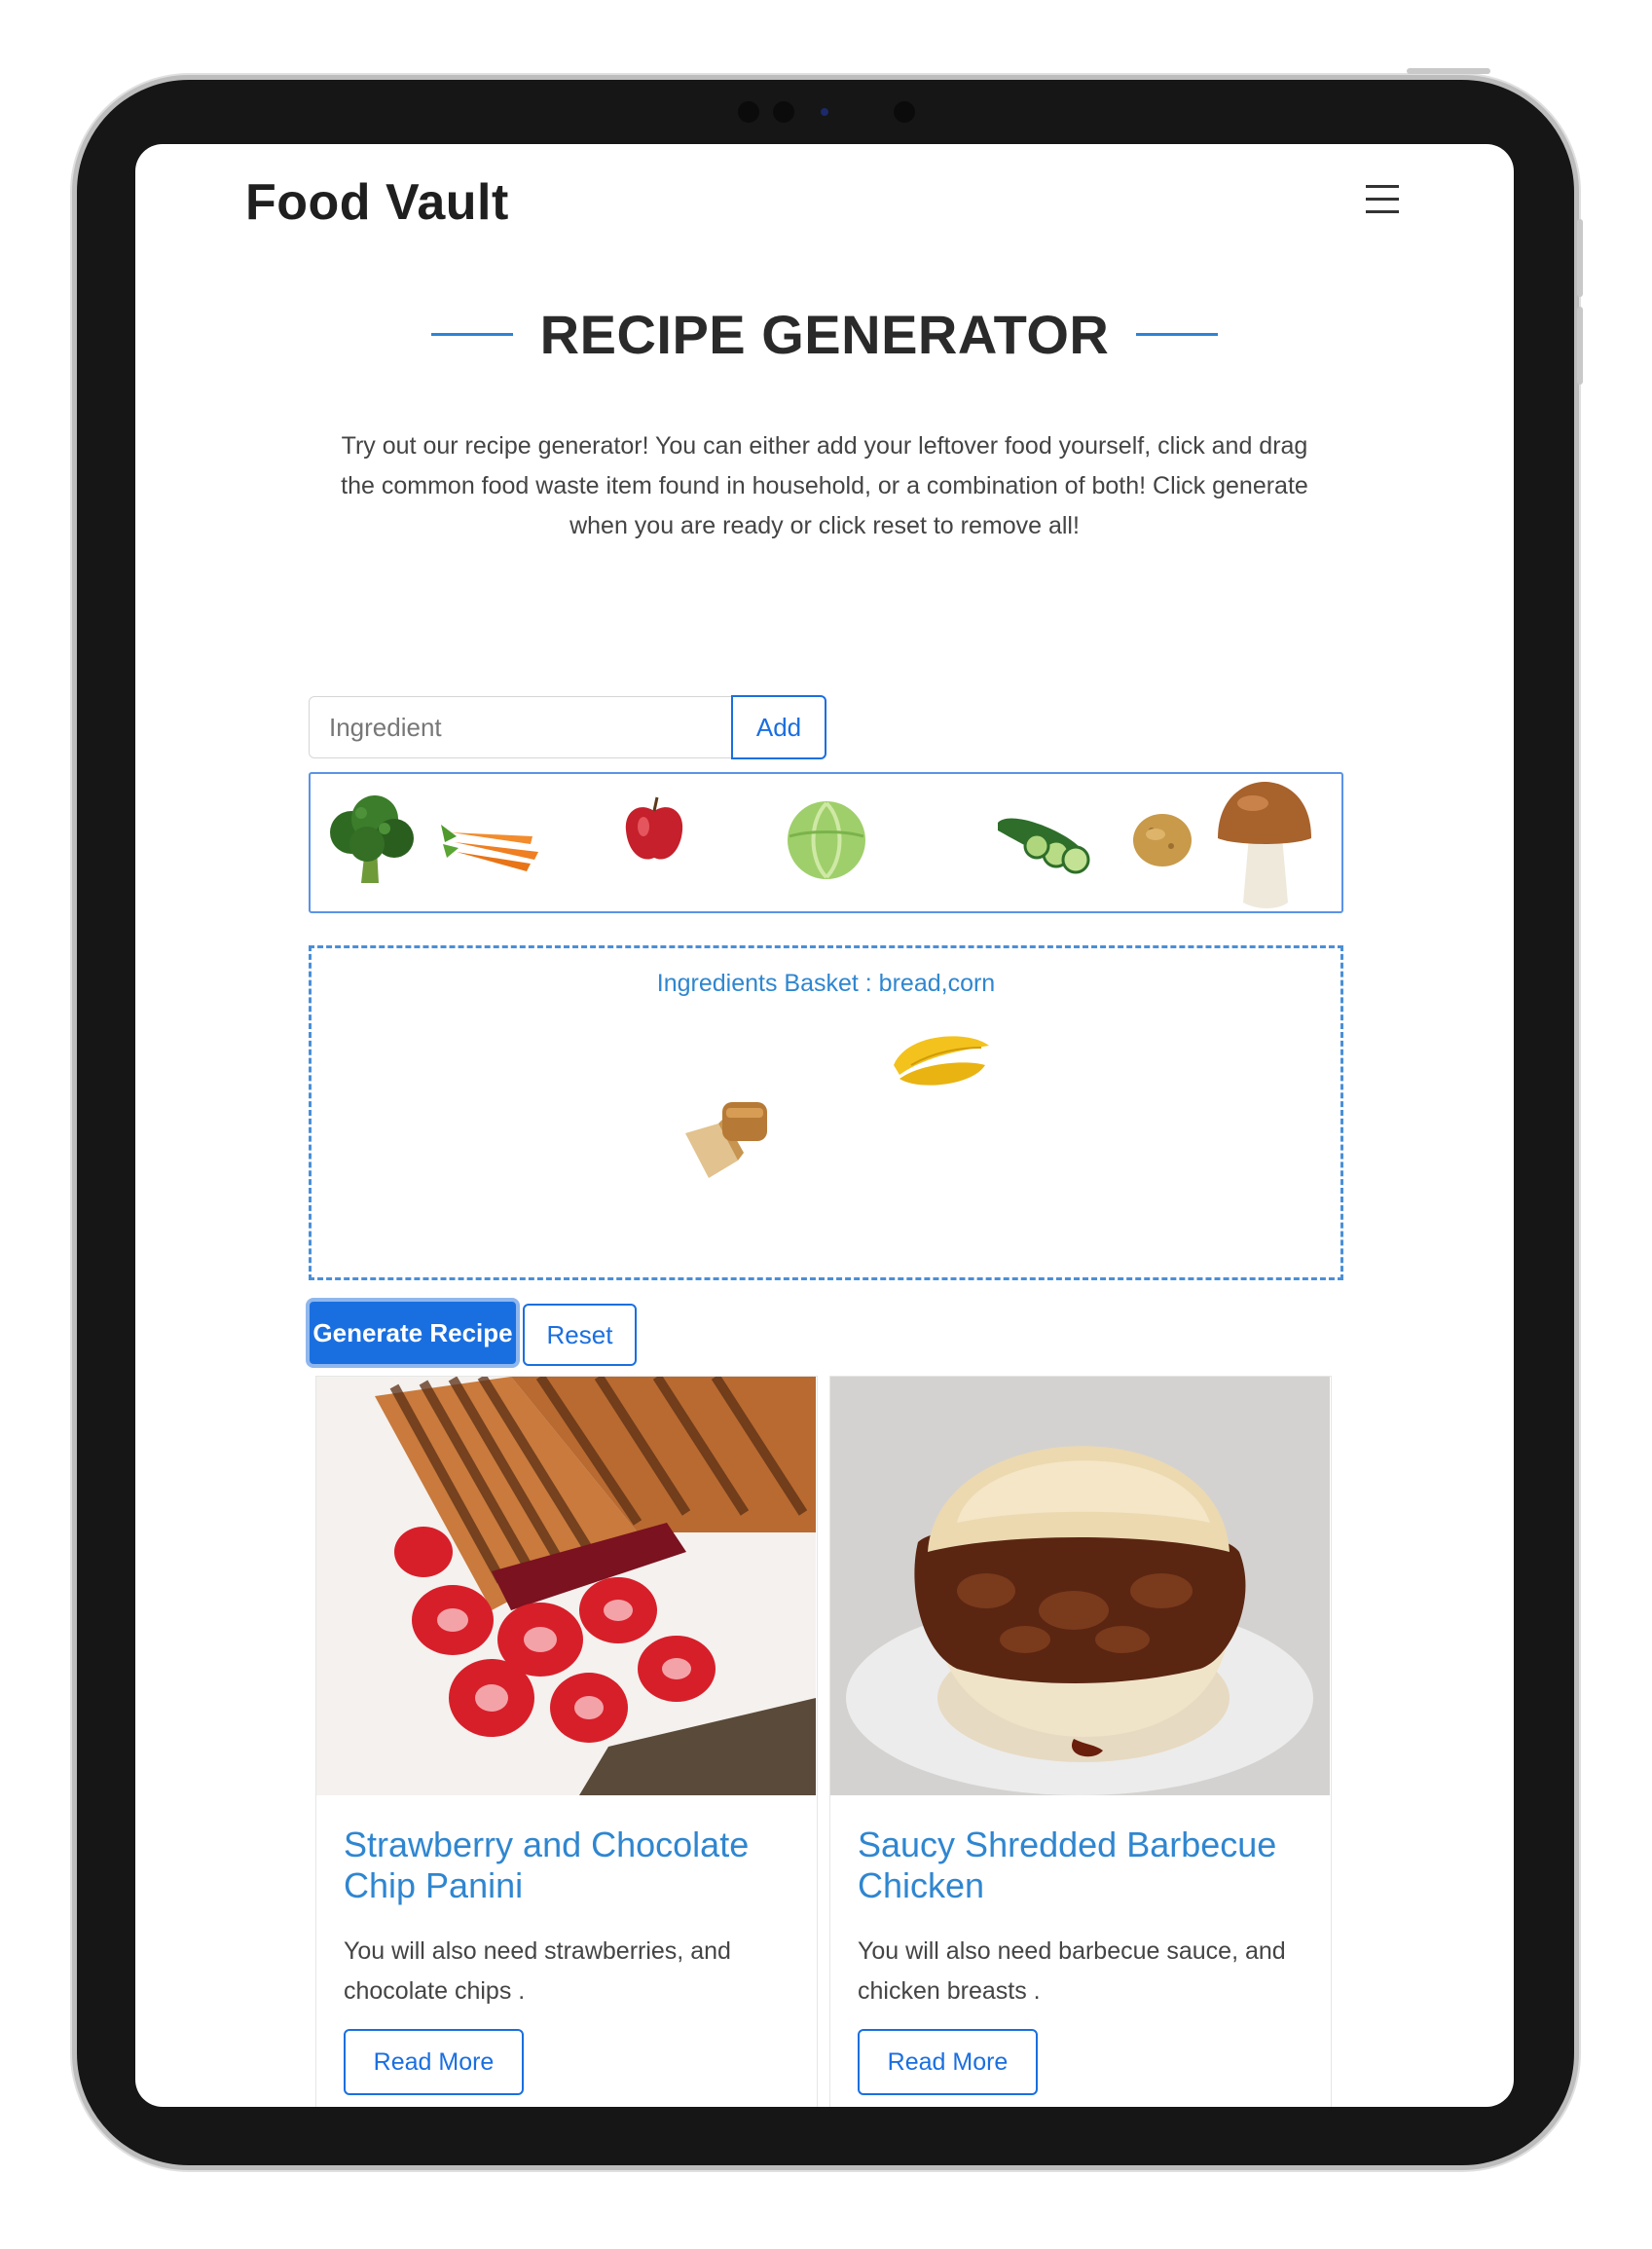 The width and height of the screenshot is (1652, 2249). Describe the element at coordinates (1382, 200) in the screenshot. I see `hamburger-menu-icon` at that location.